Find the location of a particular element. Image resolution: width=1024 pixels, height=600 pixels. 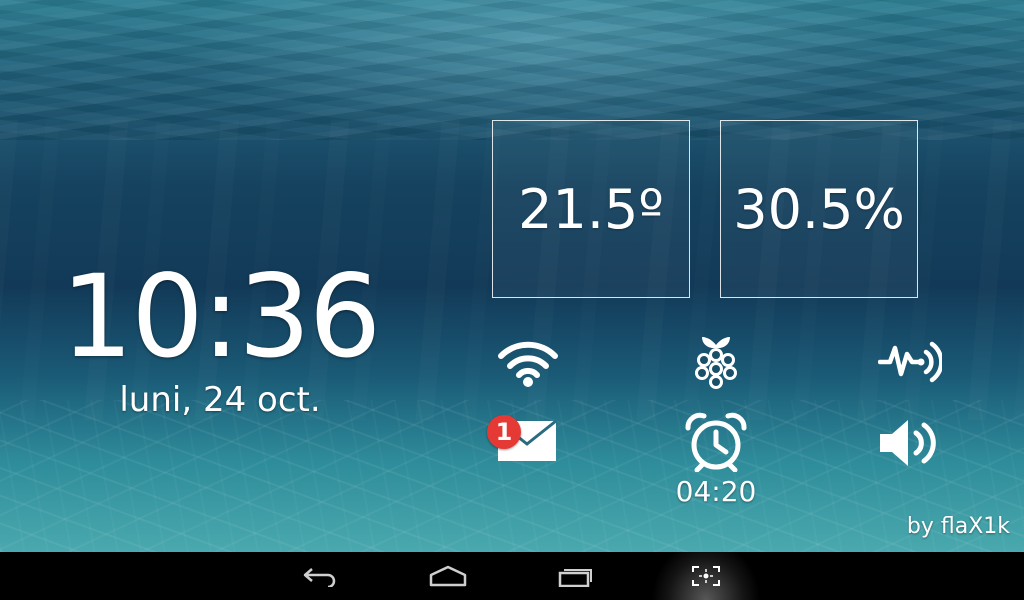

home-button is located at coordinates (448, 576).